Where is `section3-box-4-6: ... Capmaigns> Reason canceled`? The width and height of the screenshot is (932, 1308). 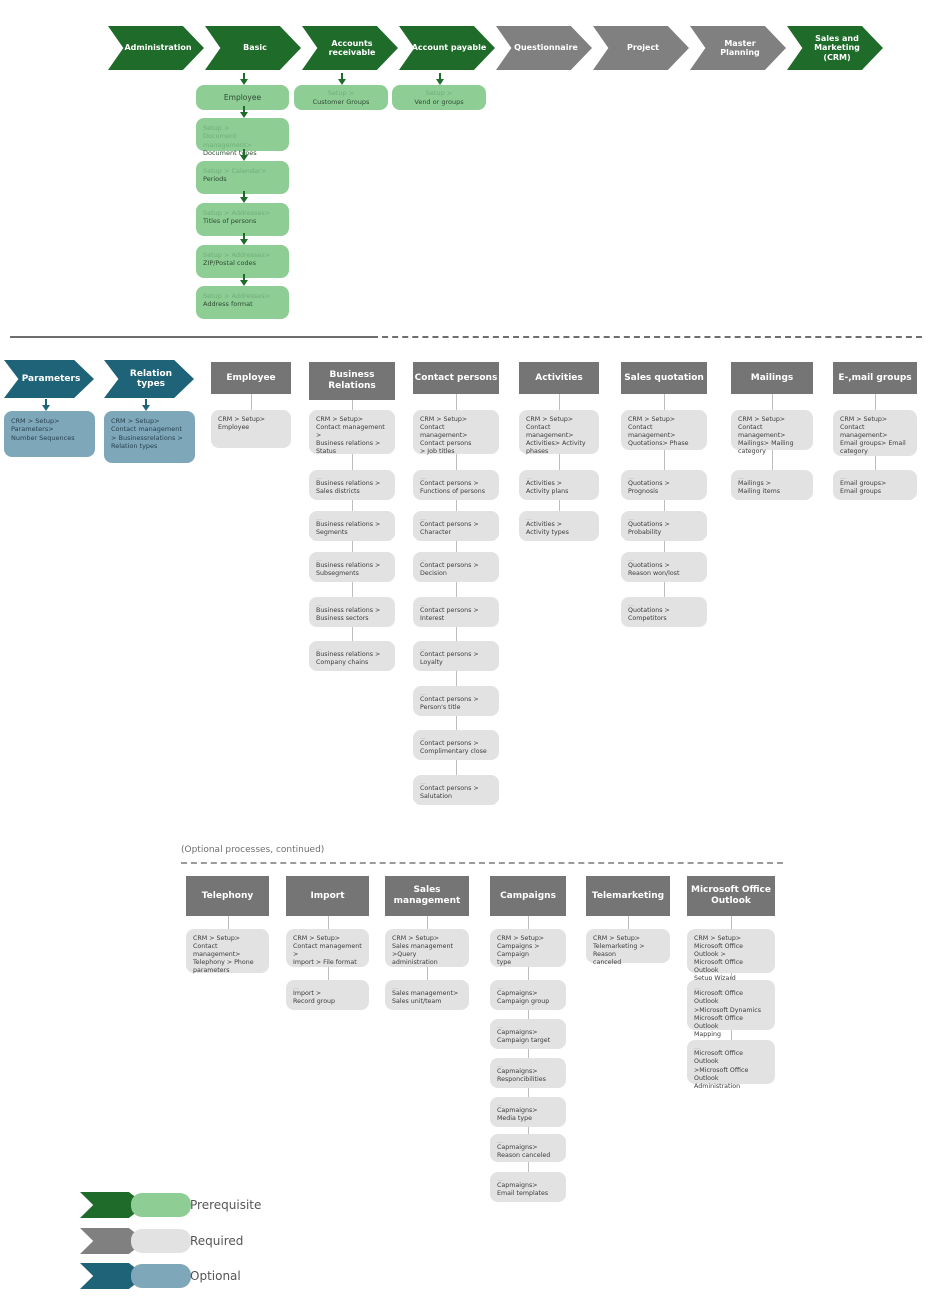
section3-box-4-6: ... Capmaigns> Reason canceled is located at coordinates (528, 1148).